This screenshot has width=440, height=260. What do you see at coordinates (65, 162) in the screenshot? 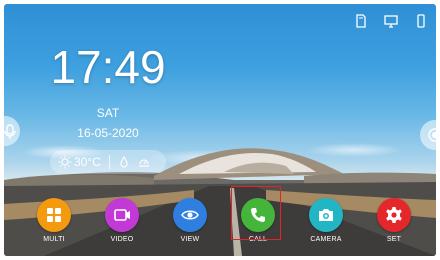
I see `sun-icon` at bounding box center [65, 162].